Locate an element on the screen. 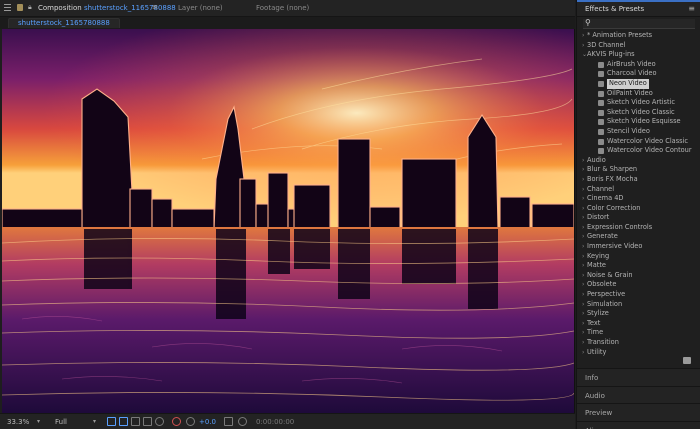 Image resolution: width=700 pixels, height=429 pixels. effect-item: Neon Video is located at coordinates (638, 83).